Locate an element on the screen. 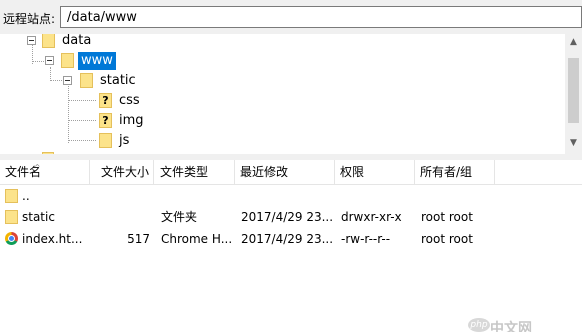 The image size is (582, 332). column-header-size: 文件大小 is located at coordinates (122, 172).